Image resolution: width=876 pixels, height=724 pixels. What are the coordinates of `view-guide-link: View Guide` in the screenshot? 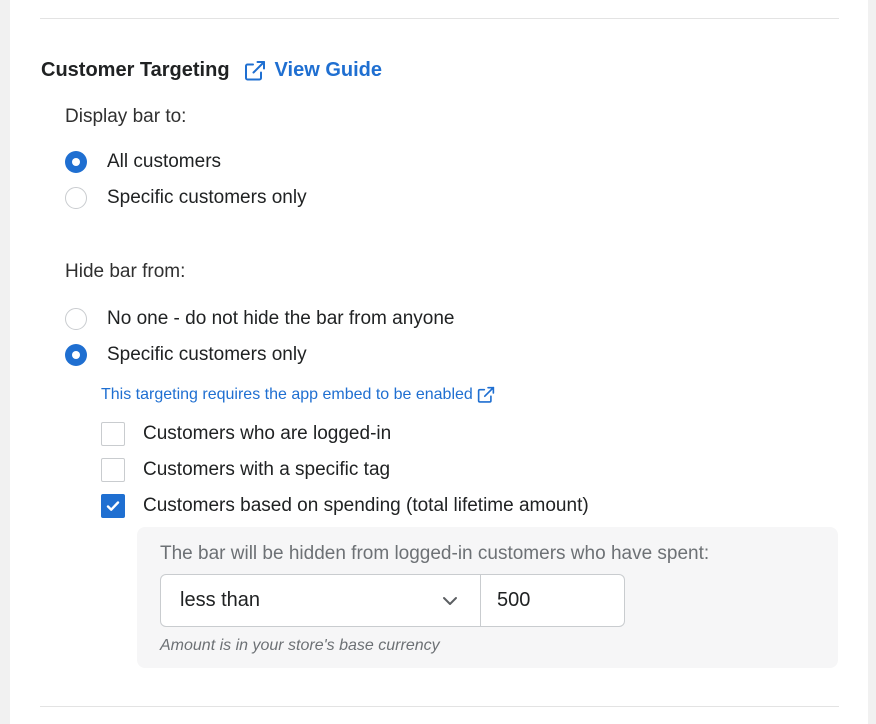 It's located at (313, 70).